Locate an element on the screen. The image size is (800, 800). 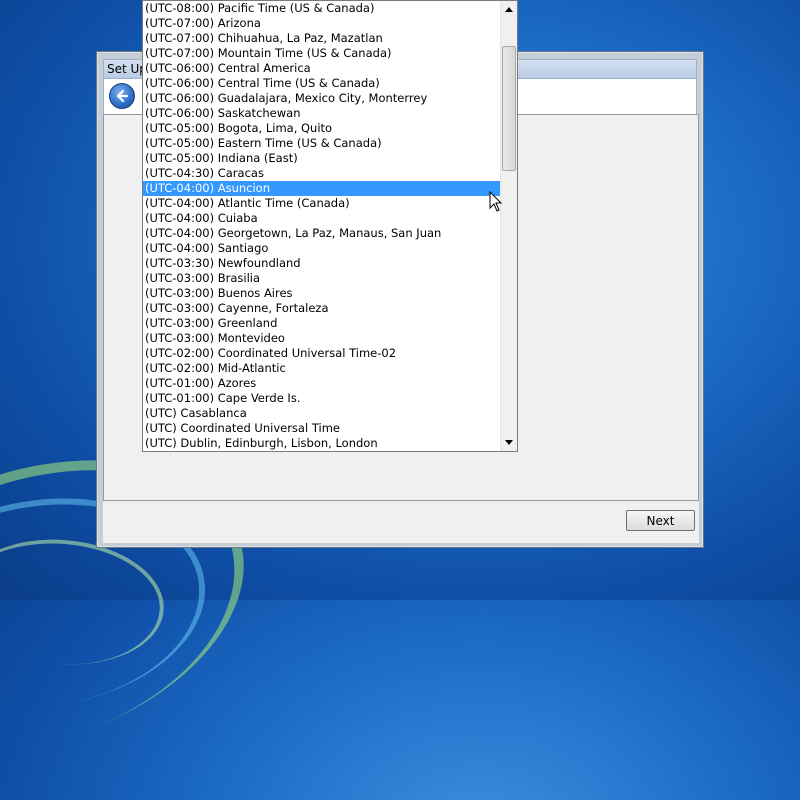
timezone-option: (UTC-03:00) Montevideo is located at coordinates (322, 338).